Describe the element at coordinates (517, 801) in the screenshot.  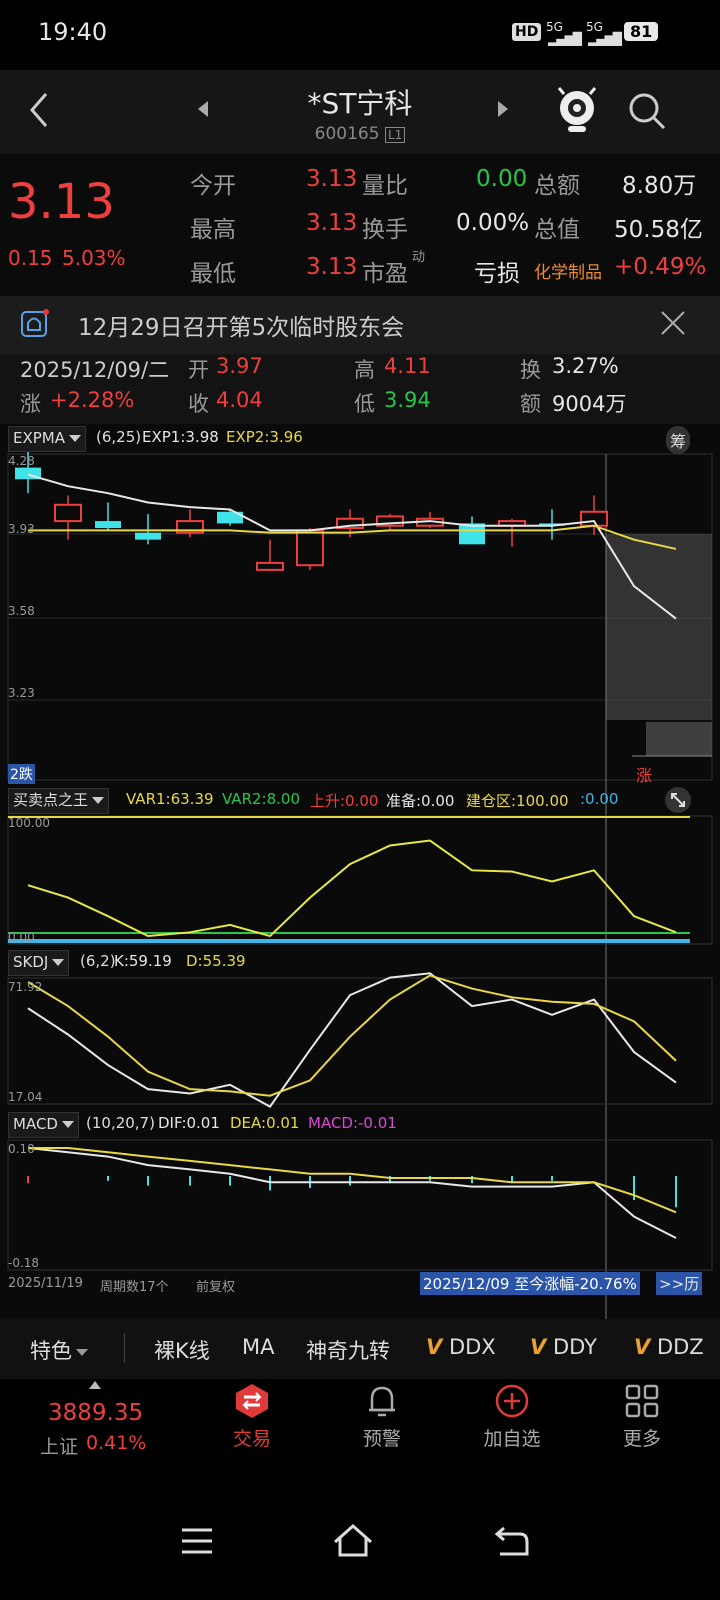
I see `build-value: 建仓区:100.00` at that location.